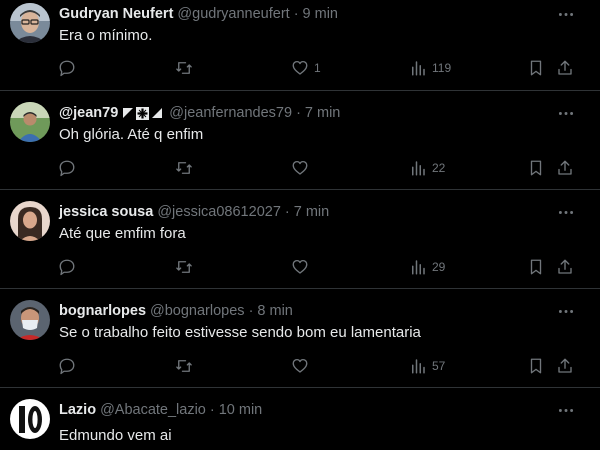  I want to click on cross-emblem-icon, so click(143, 113).